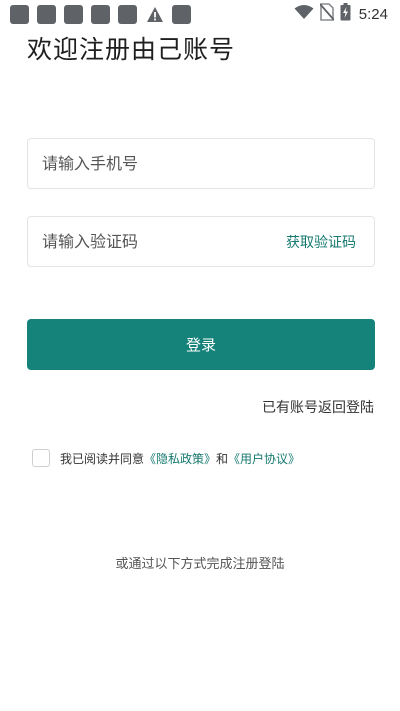 The width and height of the screenshot is (400, 711). Describe the element at coordinates (327, 14) in the screenshot. I see `no-sim-icon` at that location.